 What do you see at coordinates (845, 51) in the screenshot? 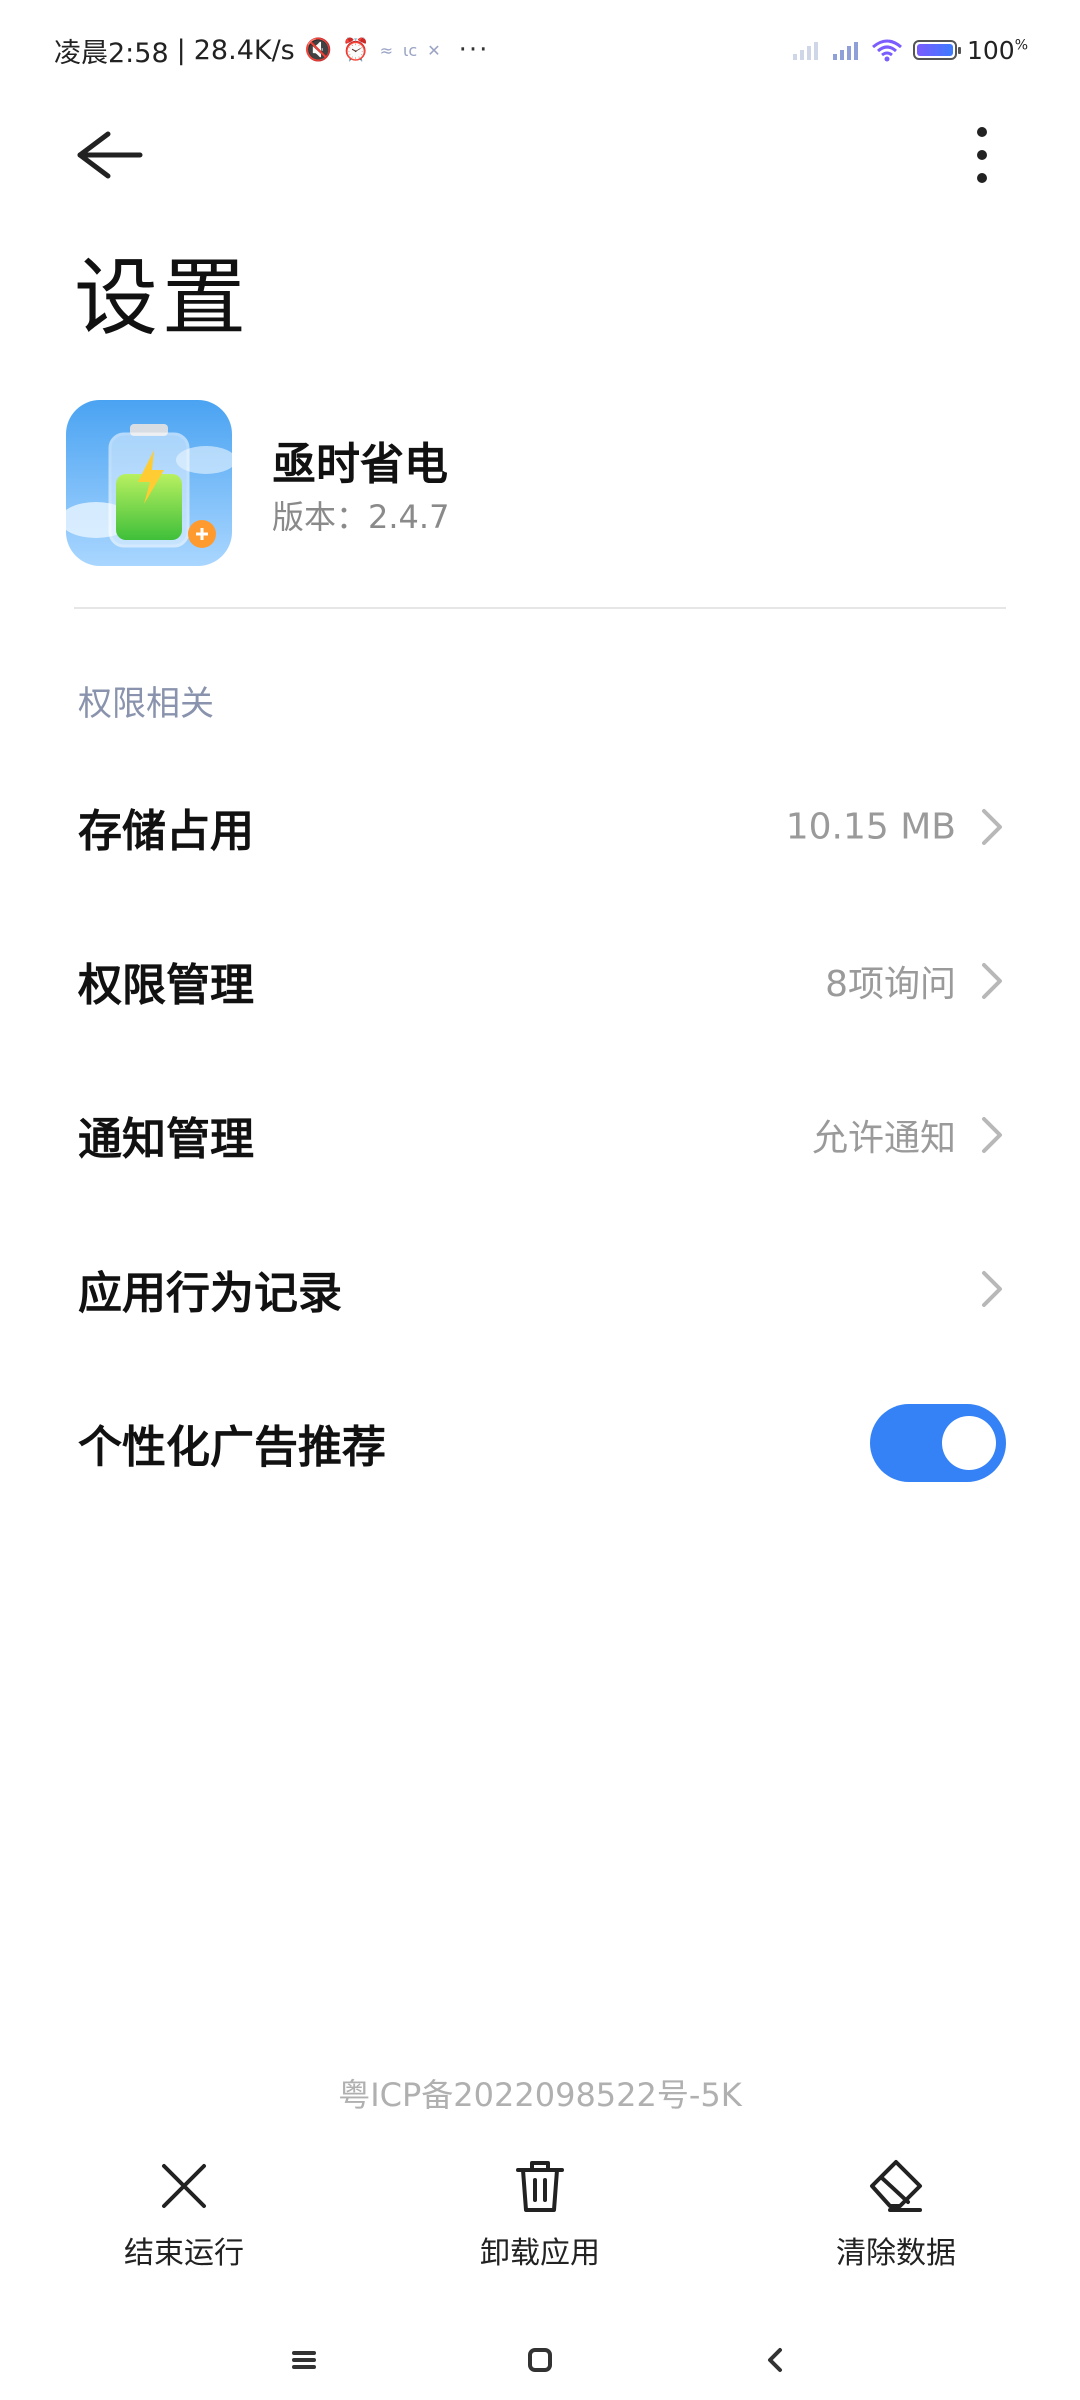
I see `signal-hd-icon` at bounding box center [845, 51].